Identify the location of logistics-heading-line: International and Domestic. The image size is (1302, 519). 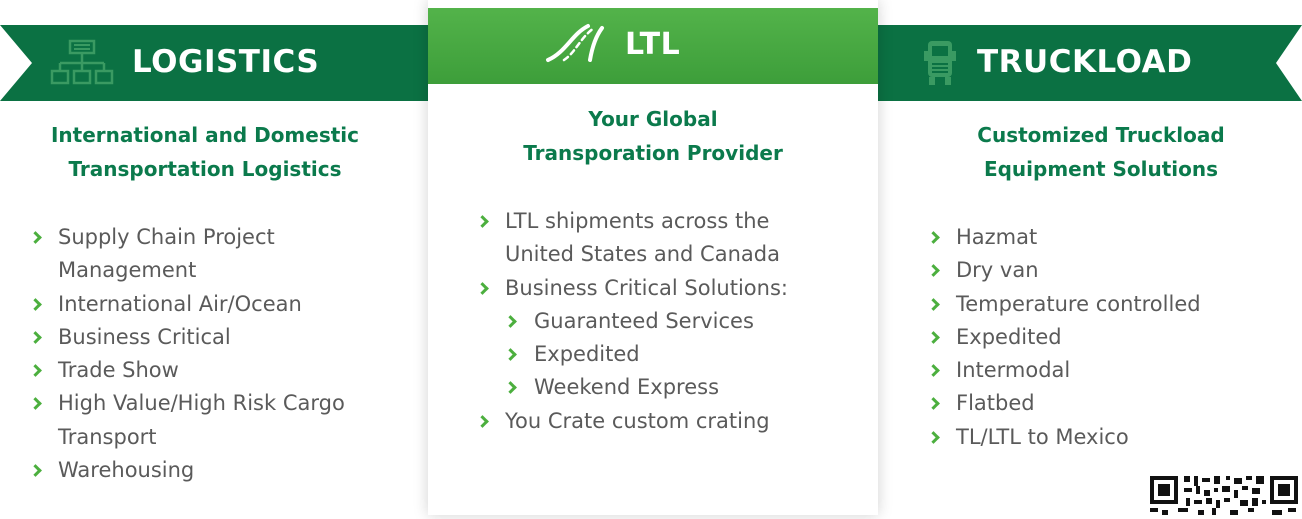
(205, 135).